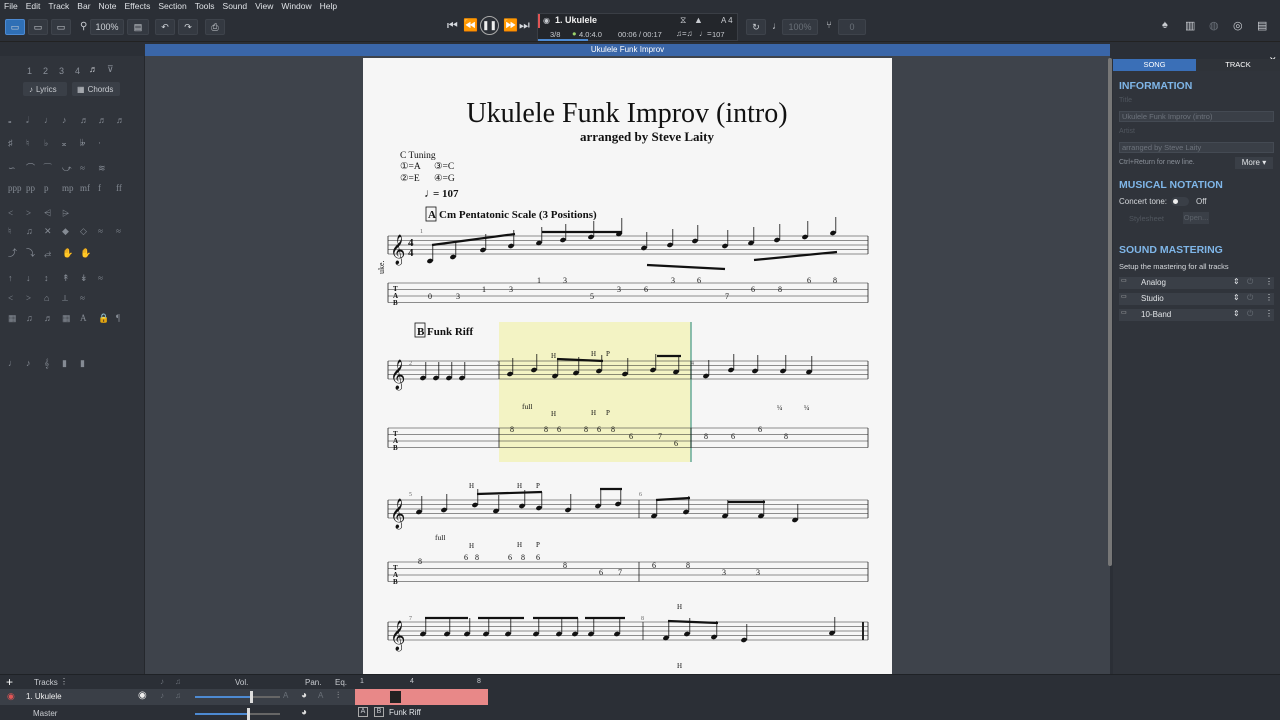 The image size is (1280, 720). Describe the element at coordinates (142, 695) in the screenshot. I see `eye-icon: ◉` at that location.